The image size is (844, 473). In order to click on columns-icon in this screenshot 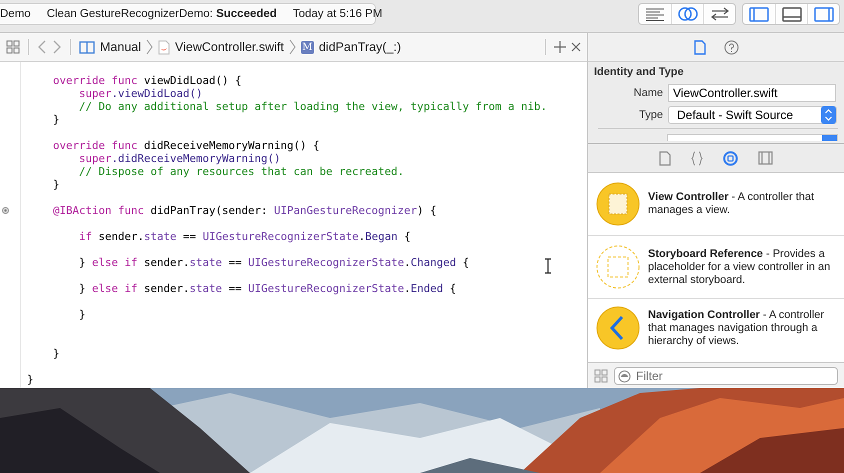, I will do `click(87, 47)`.